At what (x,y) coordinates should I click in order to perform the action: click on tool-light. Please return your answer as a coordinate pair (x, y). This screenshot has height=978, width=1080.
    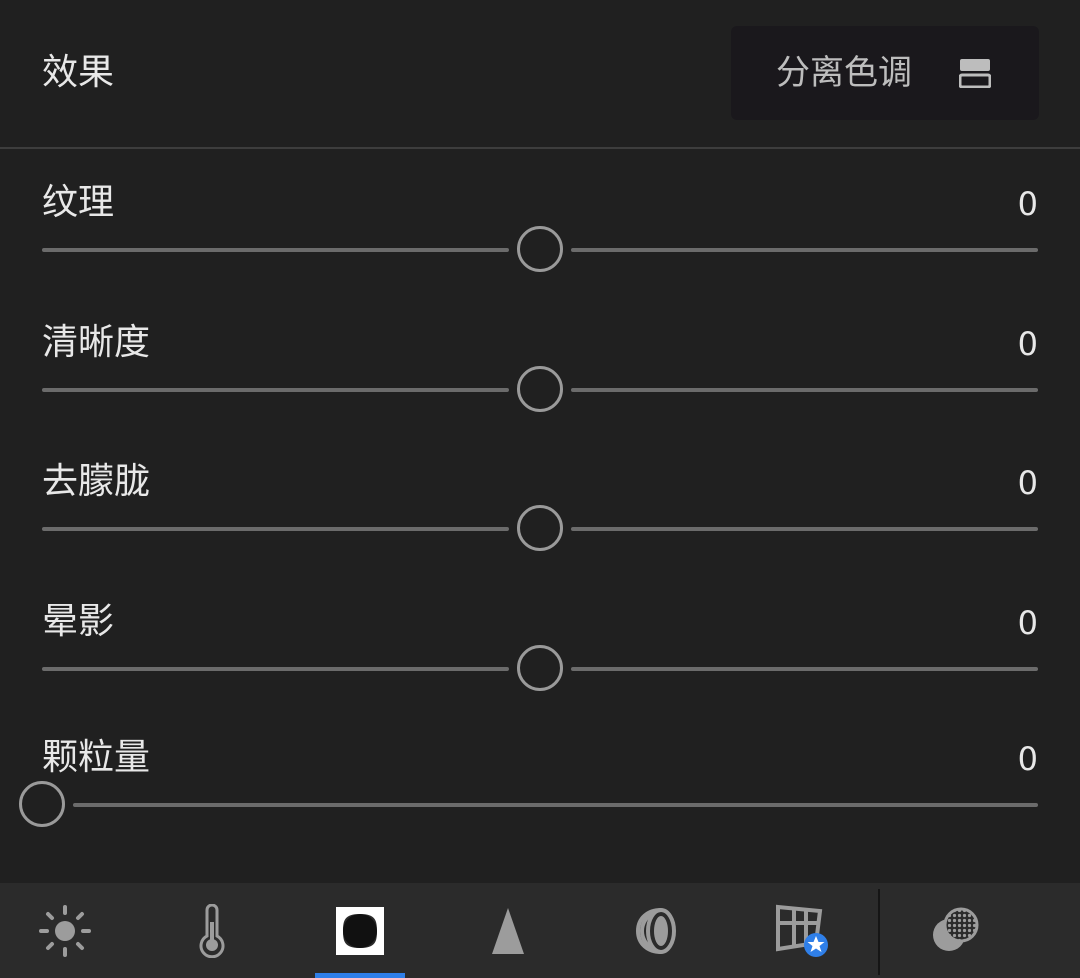
    Looking at the image, I should click on (65, 930).